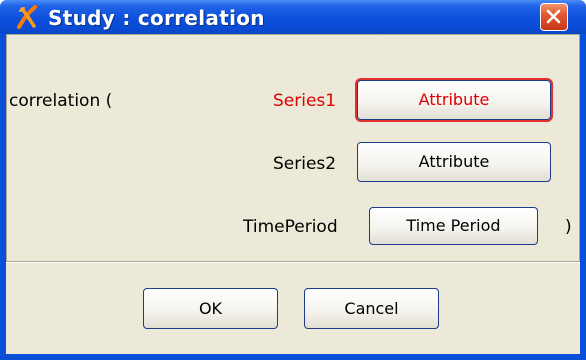 The image size is (586, 360). I want to click on prefix-label: correlation (, so click(61, 101).